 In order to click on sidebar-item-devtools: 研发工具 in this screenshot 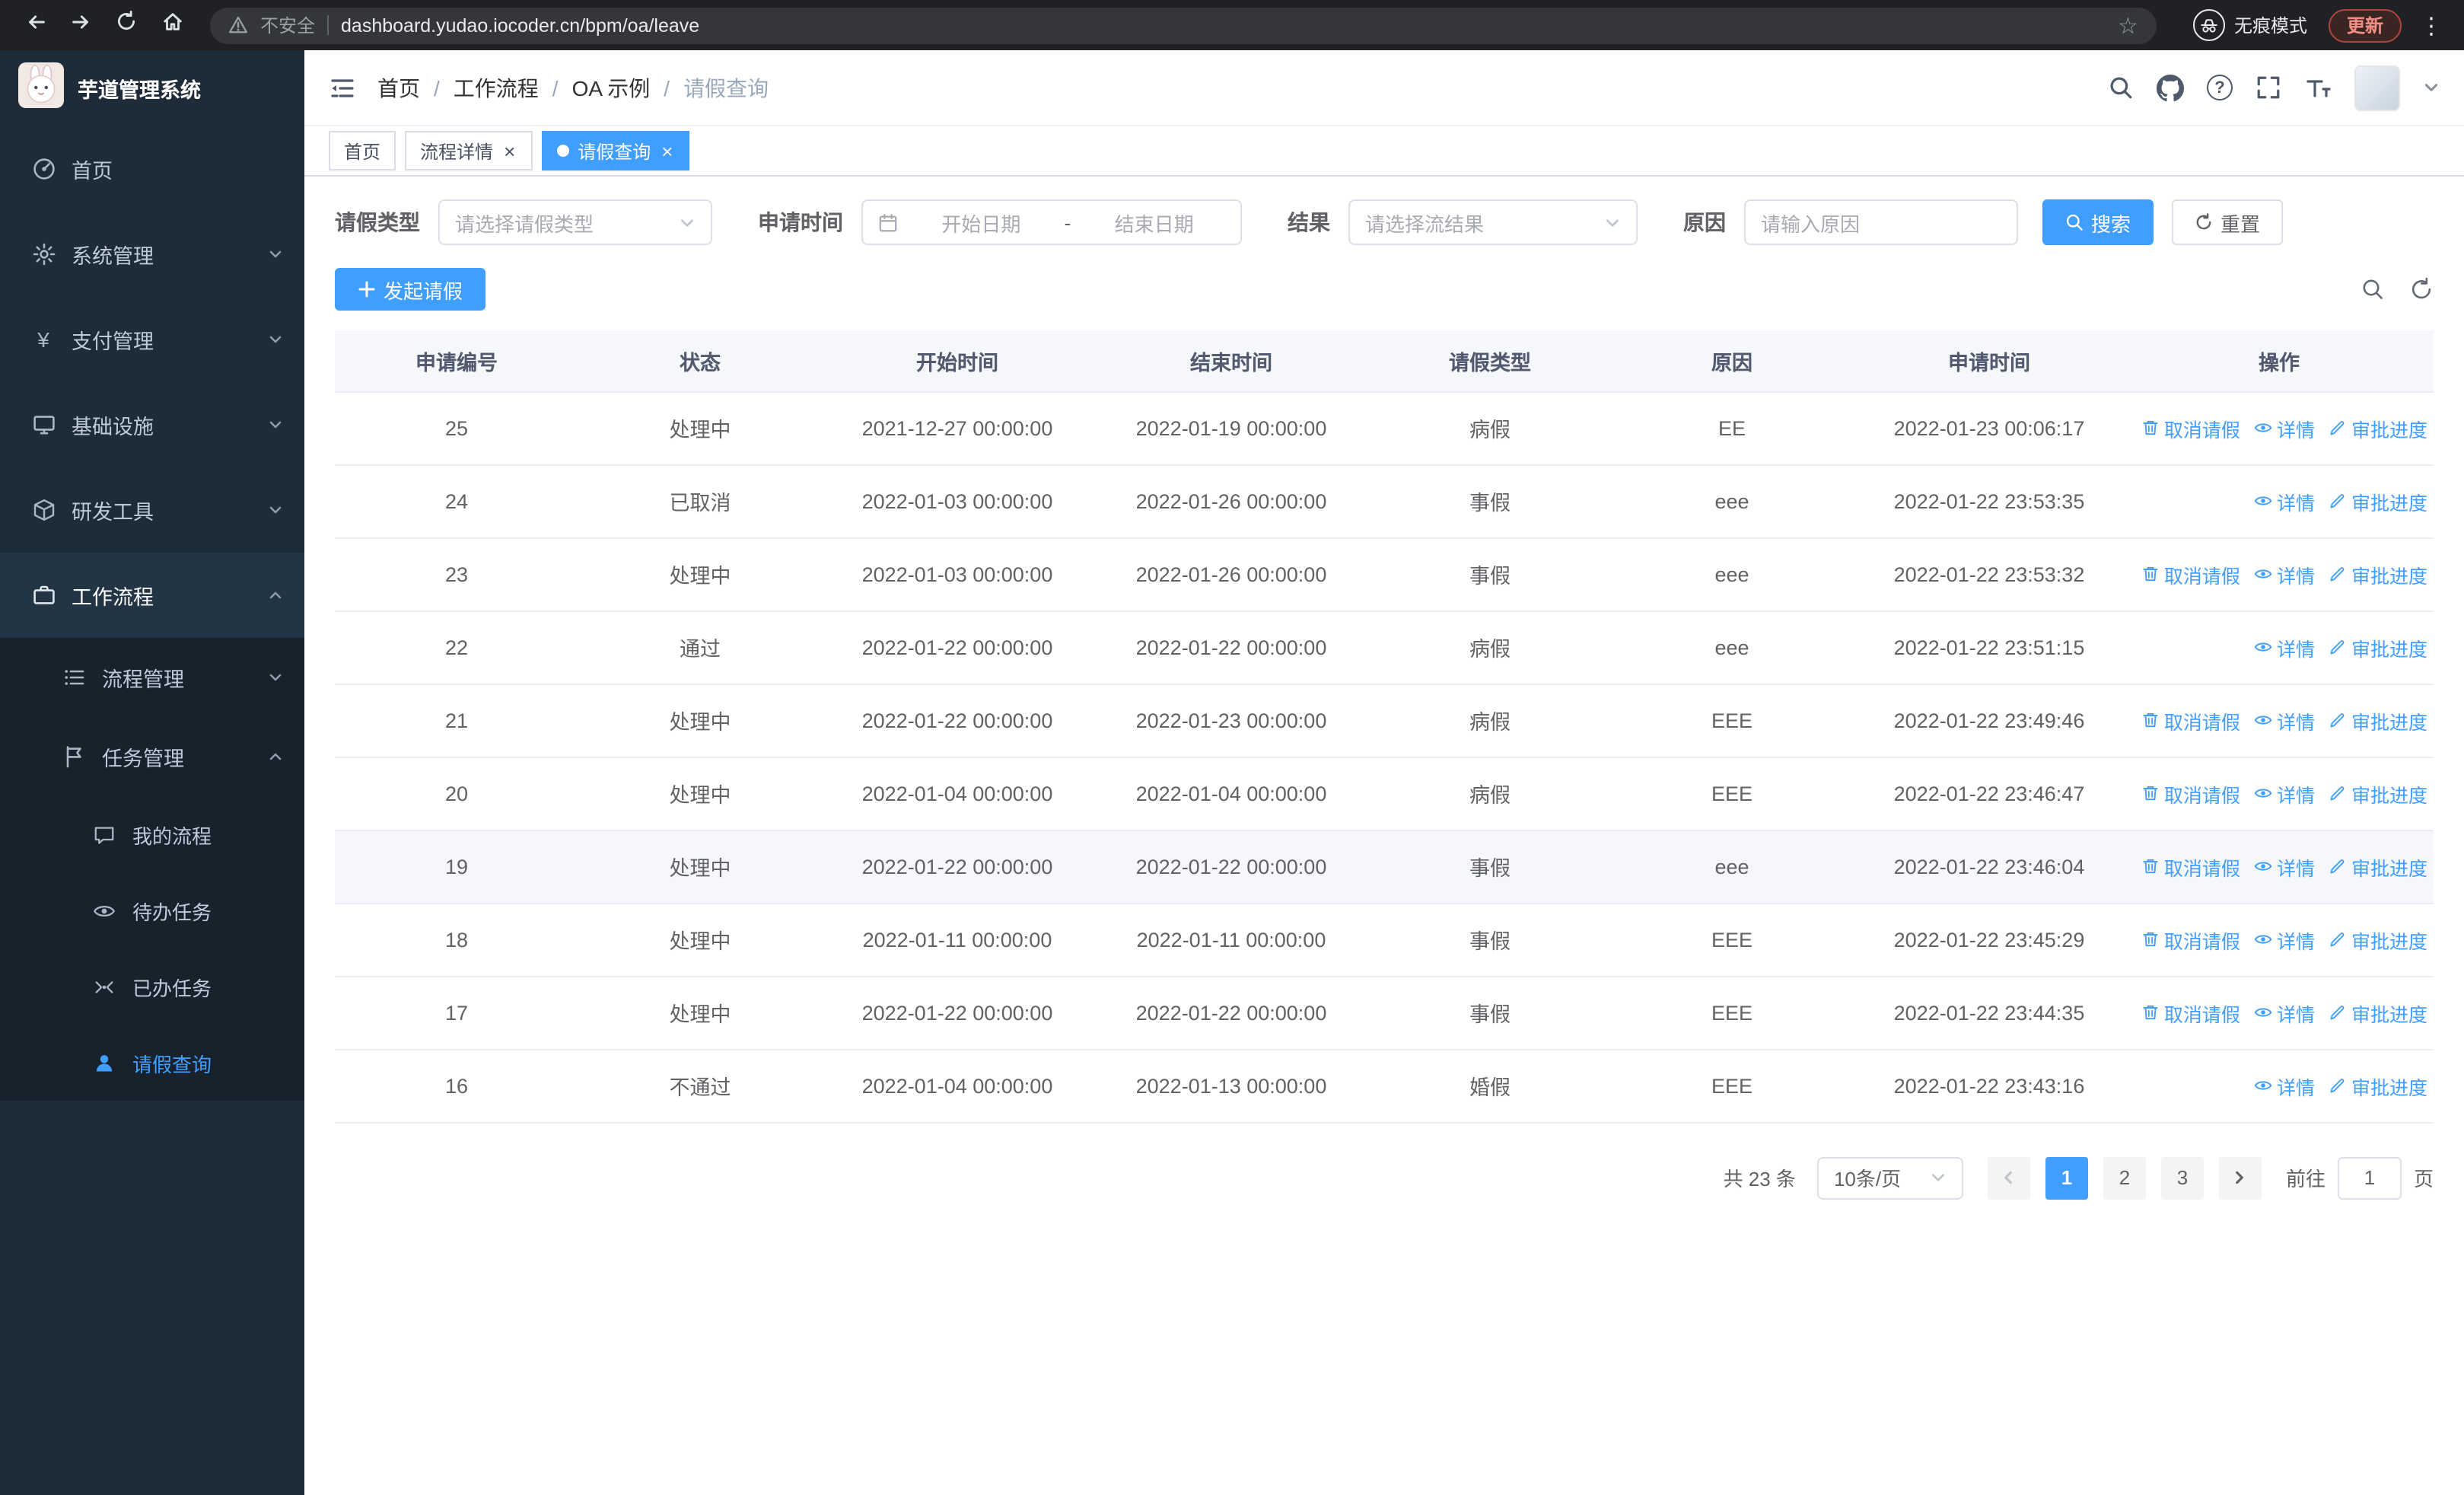, I will do `click(152, 510)`.